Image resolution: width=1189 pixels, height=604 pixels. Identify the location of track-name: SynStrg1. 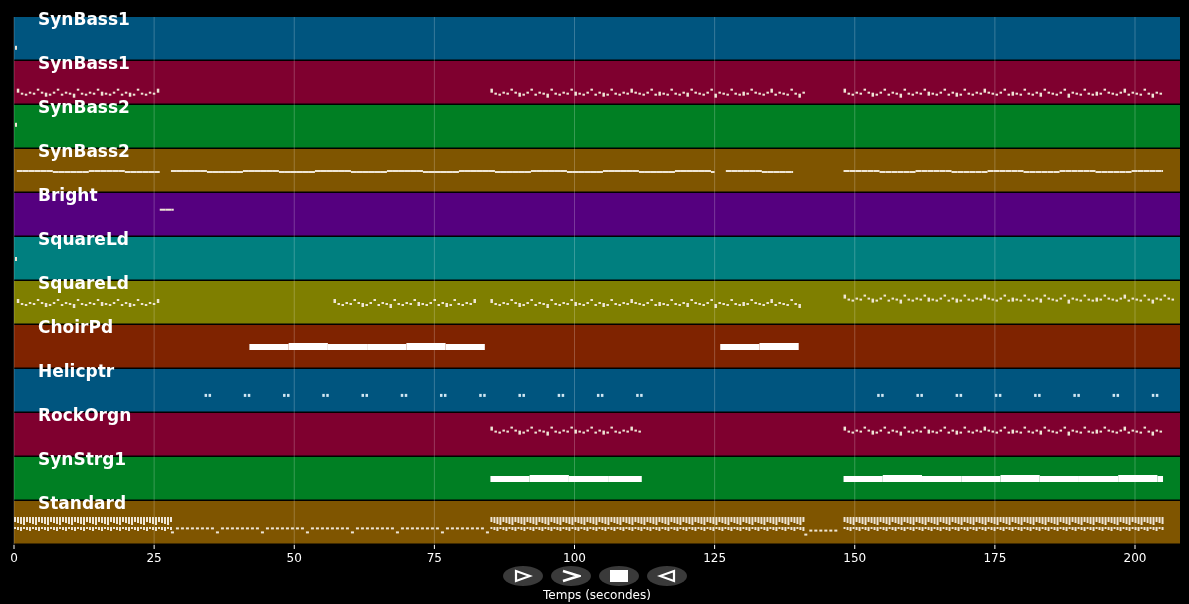
(82, 459).